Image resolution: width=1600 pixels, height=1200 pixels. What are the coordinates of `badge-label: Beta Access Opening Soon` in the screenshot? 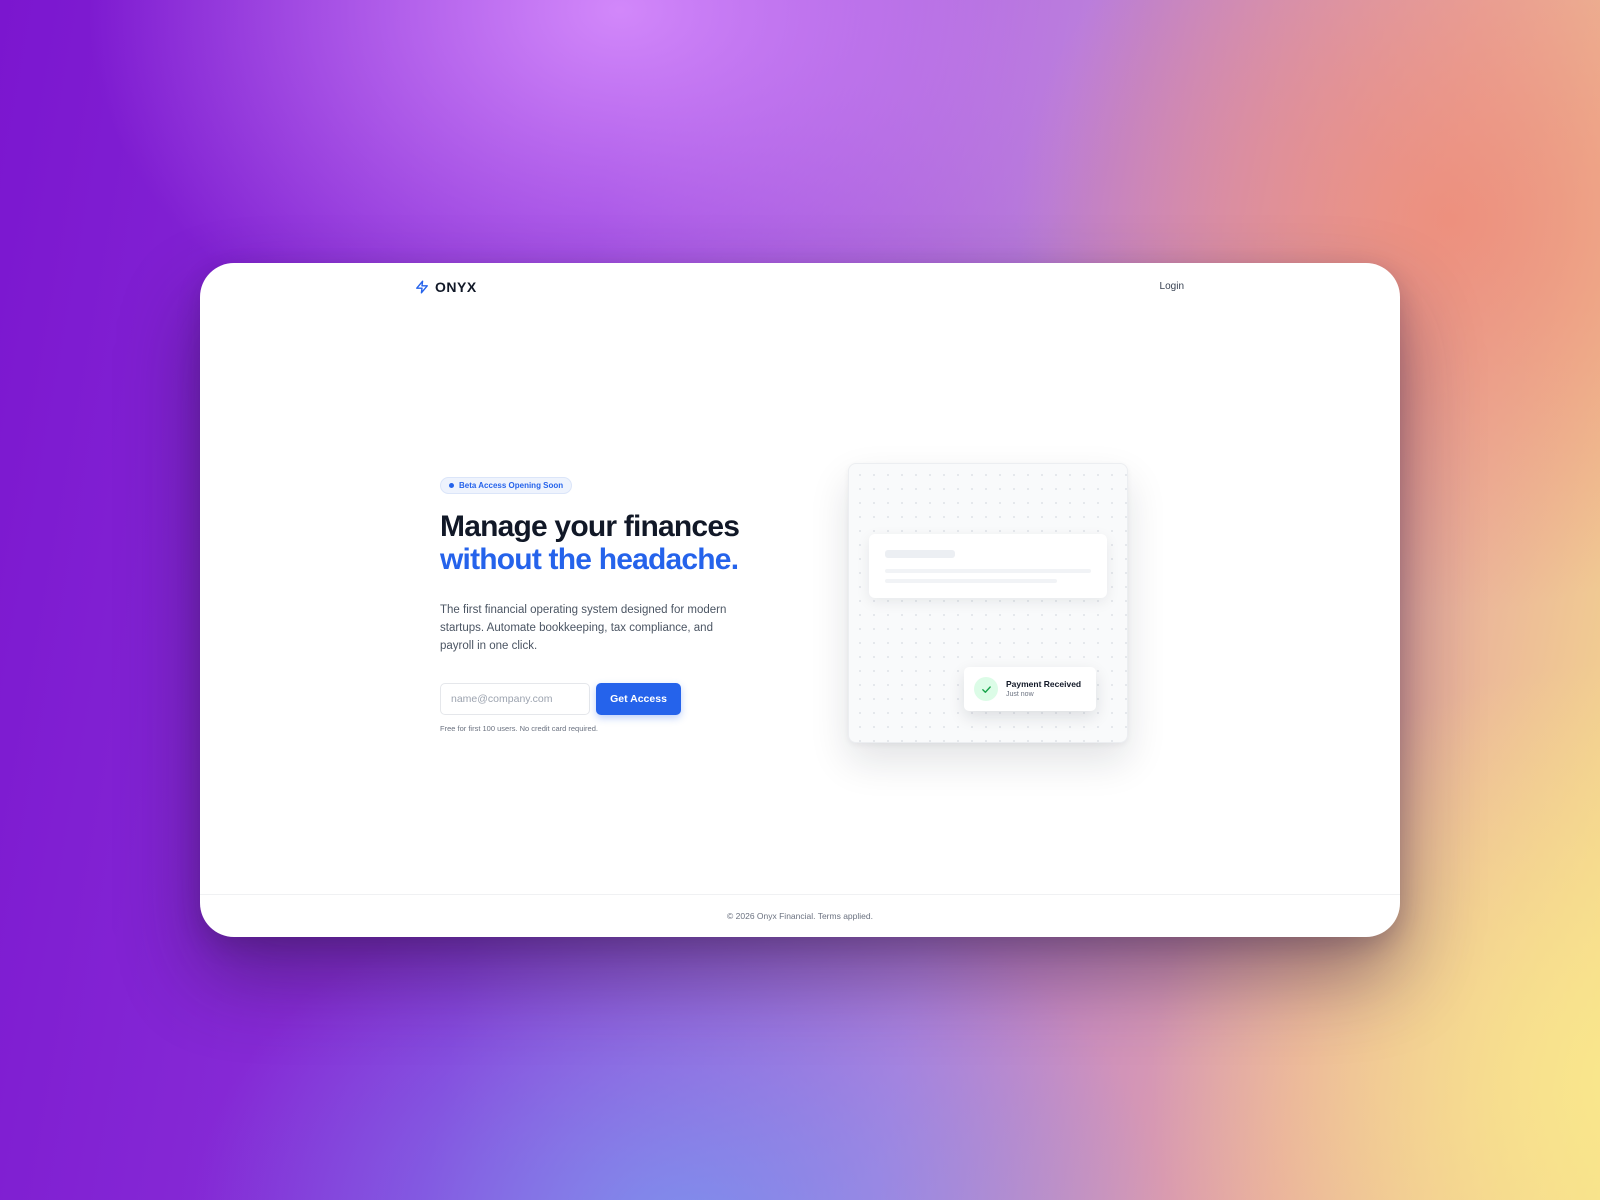 It's located at (511, 485).